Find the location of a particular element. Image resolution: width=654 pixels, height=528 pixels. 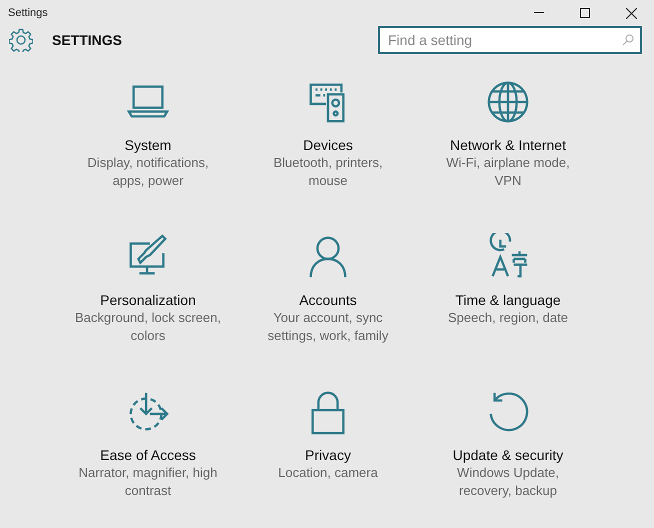

settings-category: System Display, notifications, apps, power is located at coordinates (148, 155).